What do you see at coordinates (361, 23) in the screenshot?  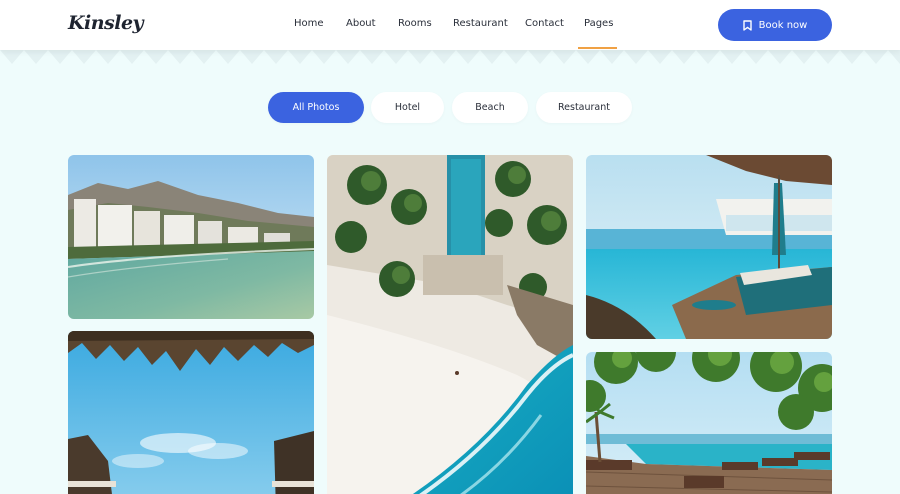 I see `nav-item-about: About` at bounding box center [361, 23].